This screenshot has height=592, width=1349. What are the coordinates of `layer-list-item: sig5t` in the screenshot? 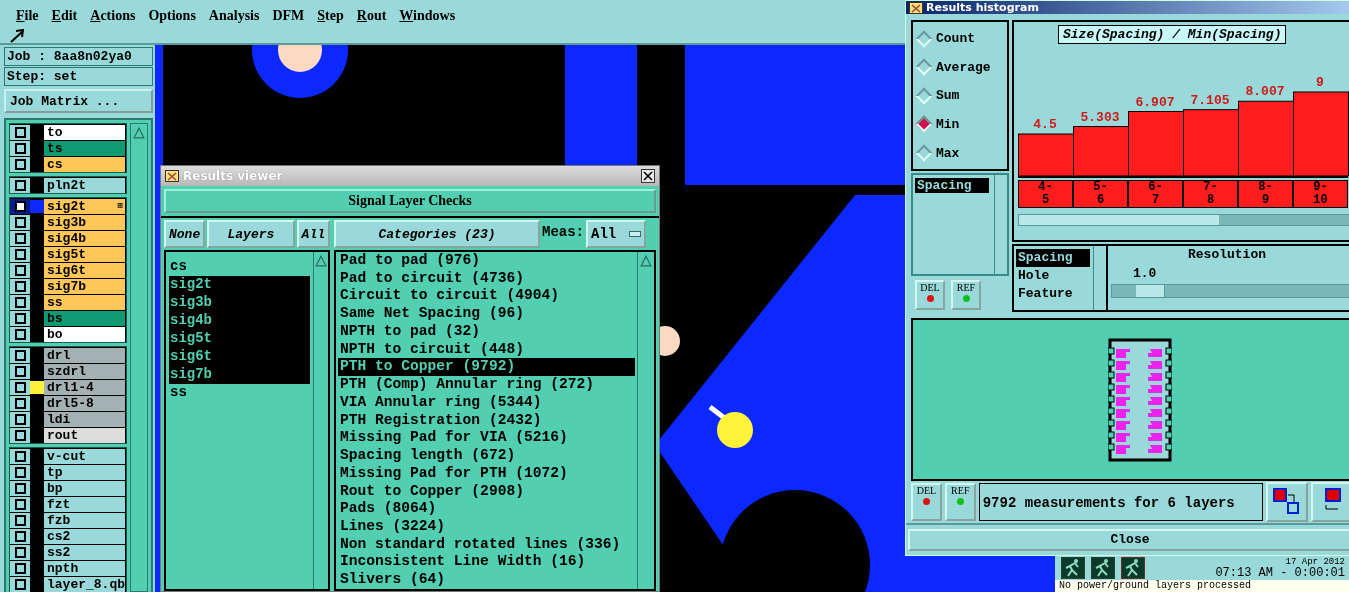 It's located at (239, 339).